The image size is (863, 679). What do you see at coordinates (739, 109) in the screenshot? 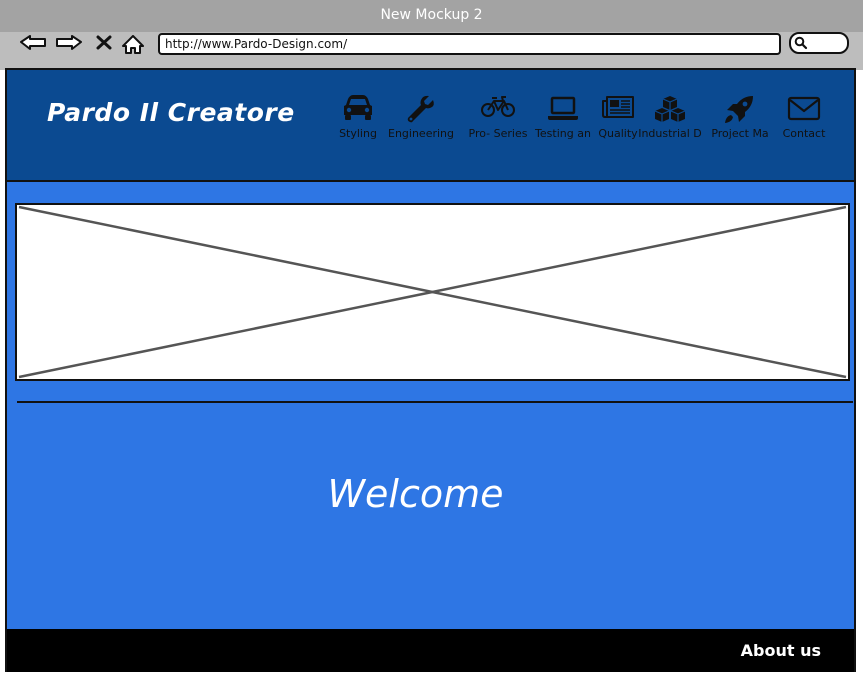
I see `rocket-icon` at bounding box center [739, 109].